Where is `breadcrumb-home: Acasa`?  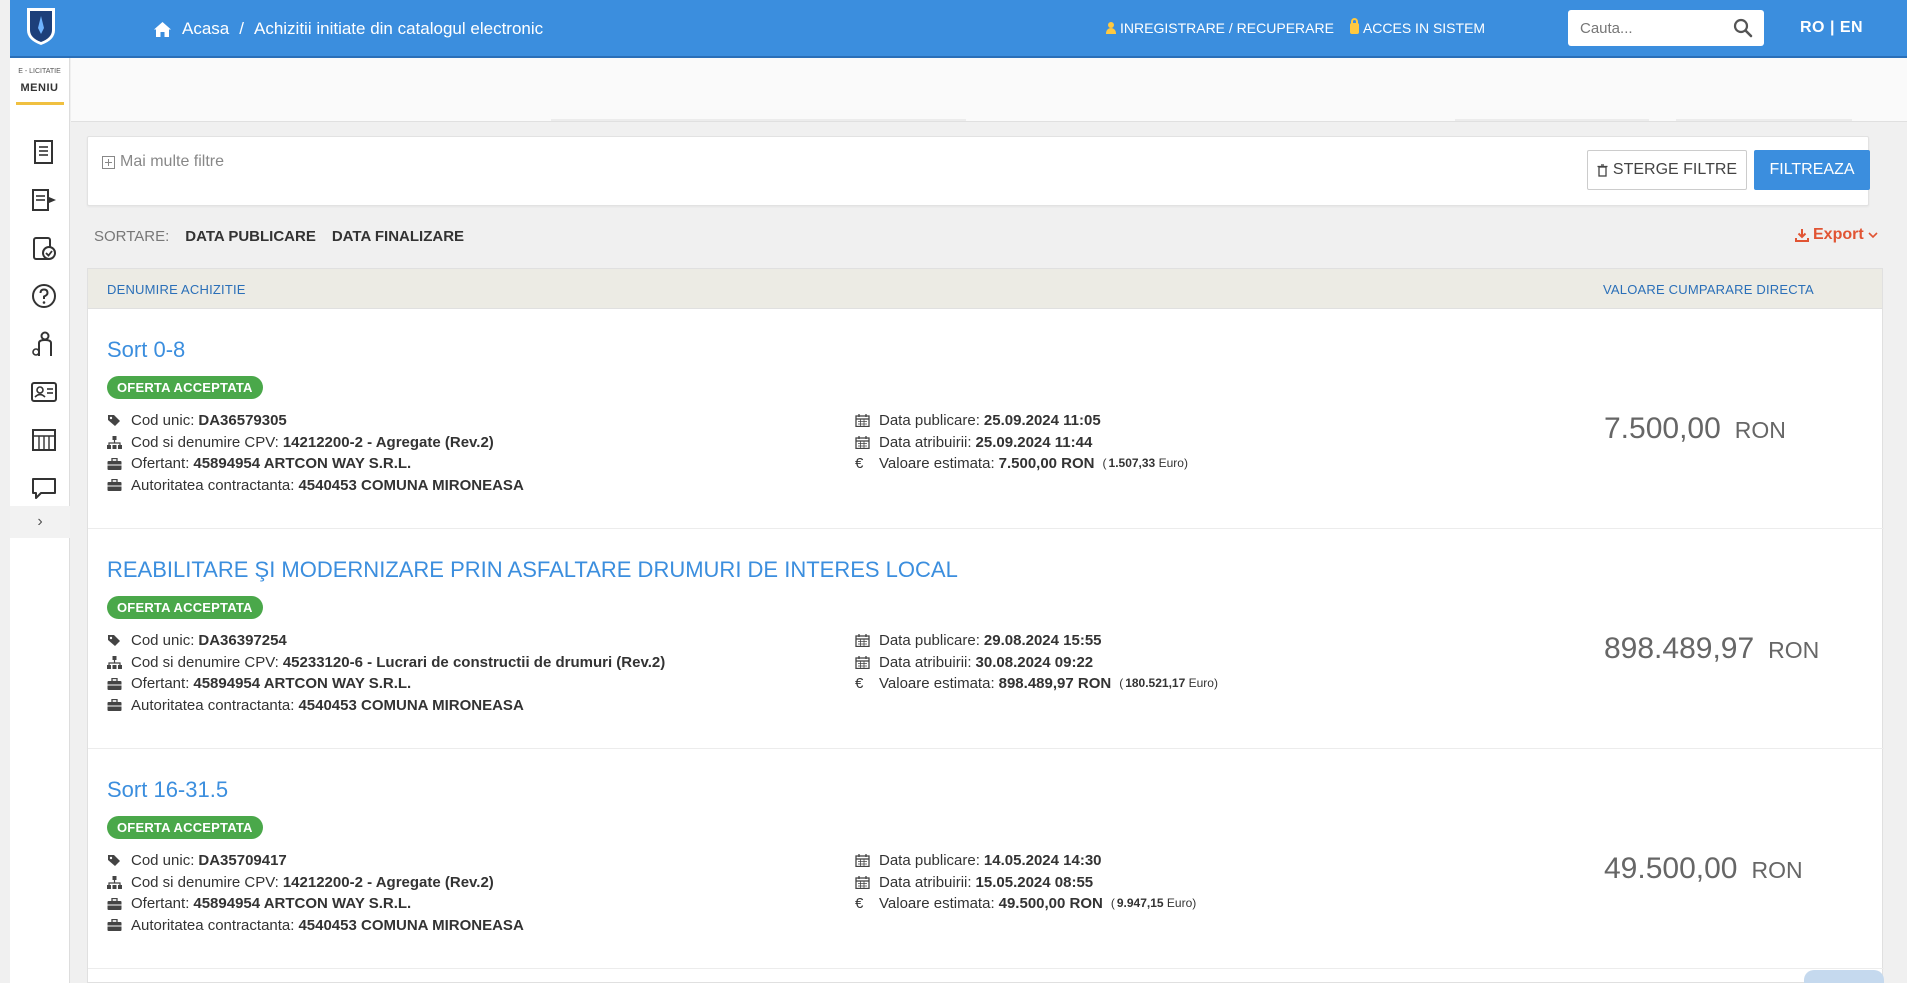
breadcrumb-home: Acasa is located at coordinates (205, 29).